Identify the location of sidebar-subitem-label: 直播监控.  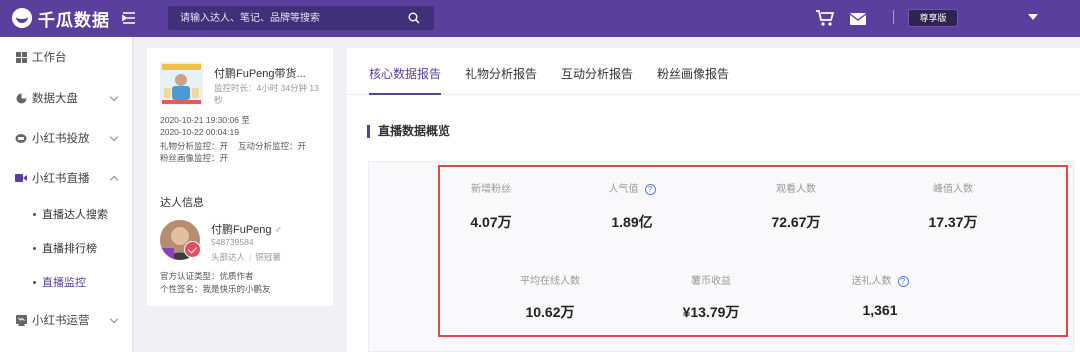
(64, 283).